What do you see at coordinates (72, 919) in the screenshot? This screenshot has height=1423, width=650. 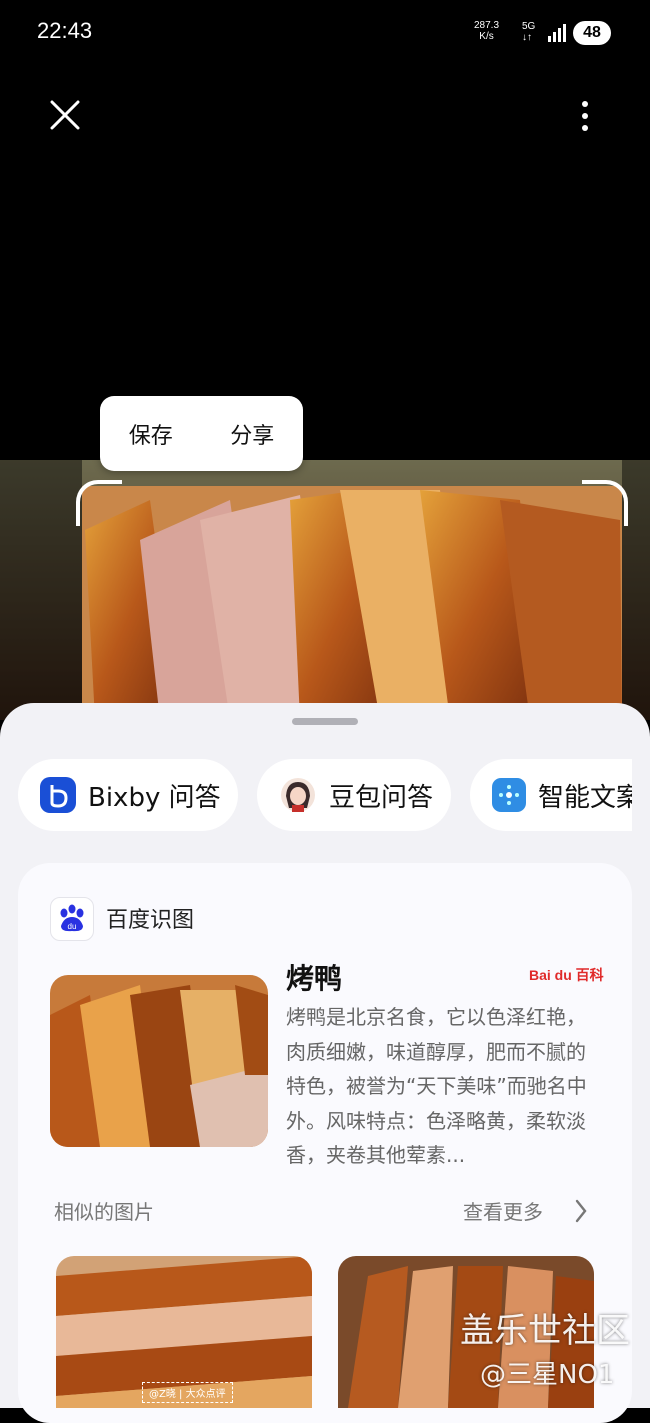 I see `baidu-paw-icon: du` at bounding box center [72, 919].